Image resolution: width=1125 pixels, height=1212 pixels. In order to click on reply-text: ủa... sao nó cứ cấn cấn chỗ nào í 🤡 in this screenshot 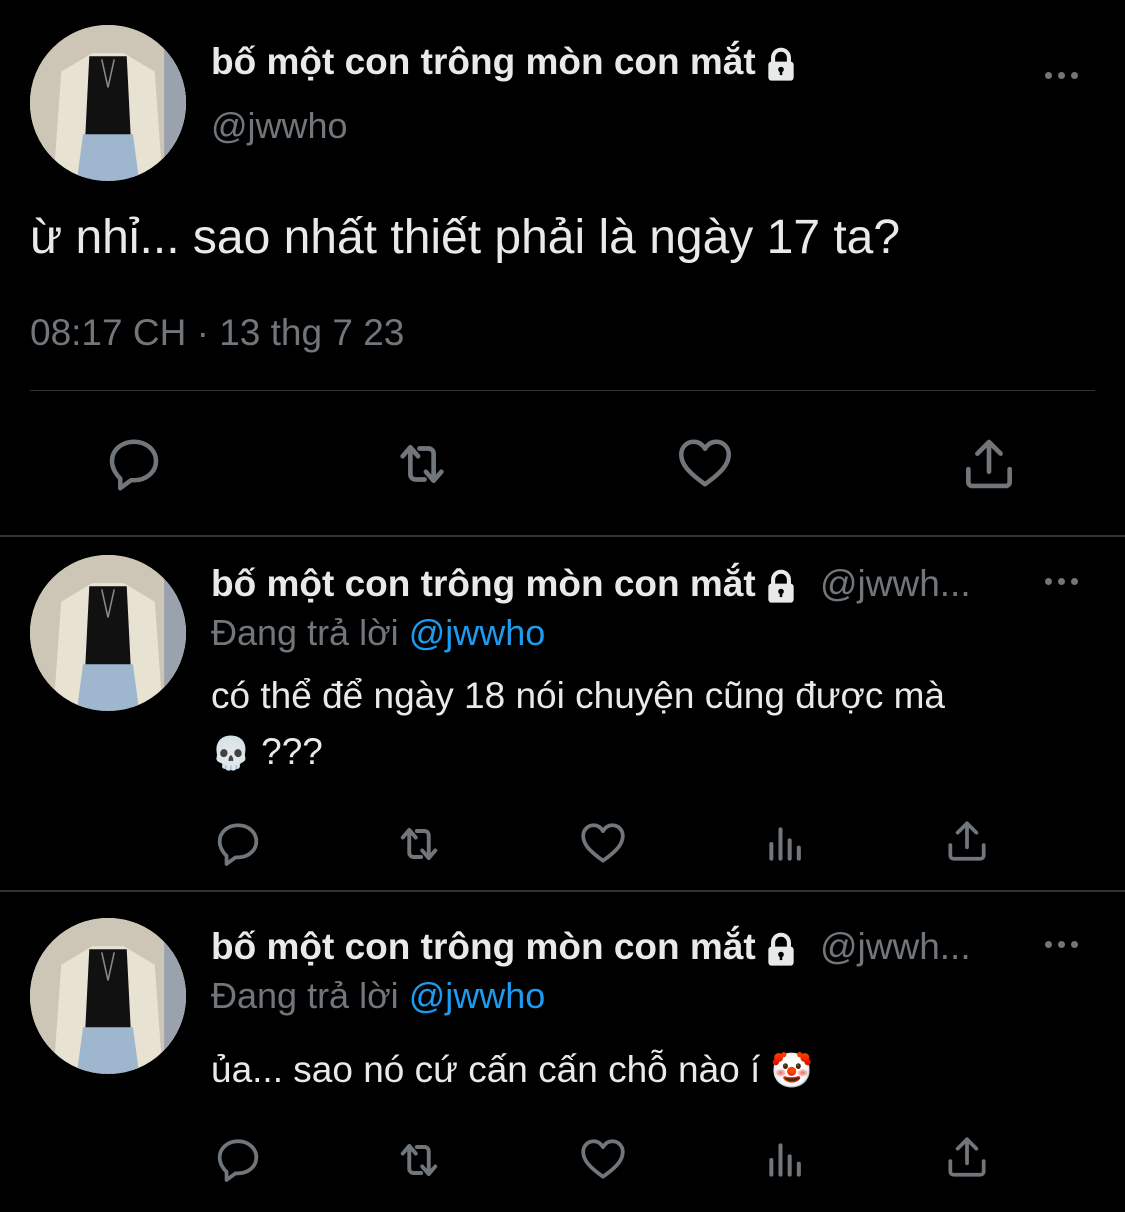, I will do `click(512, 1070)`.